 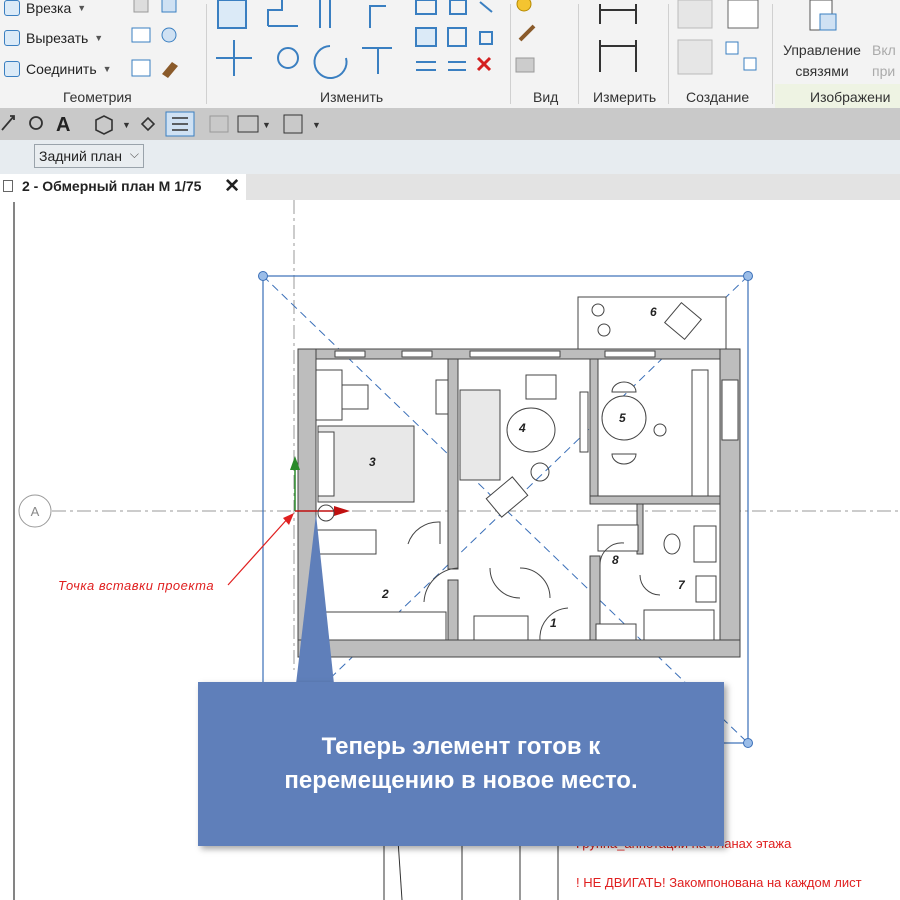 I want to click on join-icon, so click(x=12, y=69).